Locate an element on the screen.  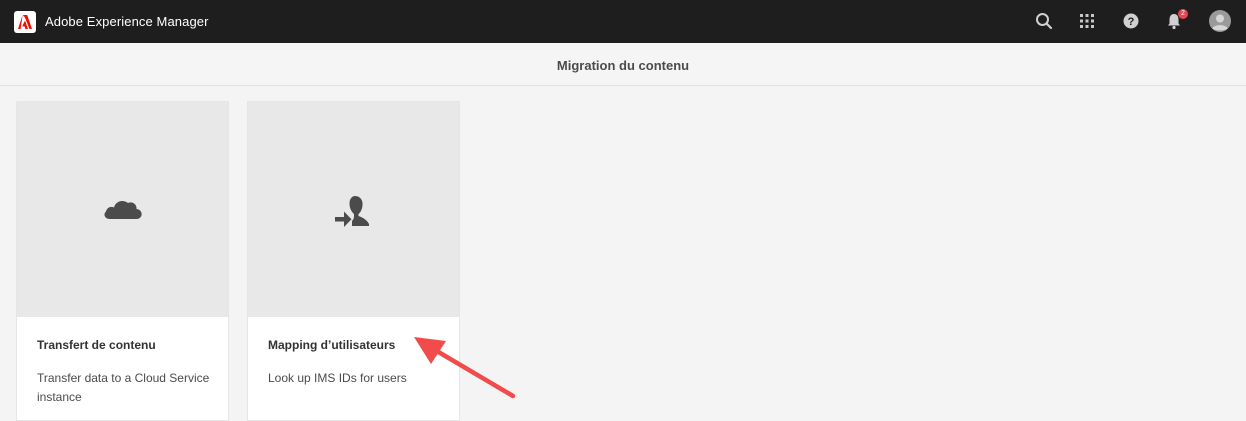
app-name: Adobe Experience Manager is located at coordinates (127, 21).